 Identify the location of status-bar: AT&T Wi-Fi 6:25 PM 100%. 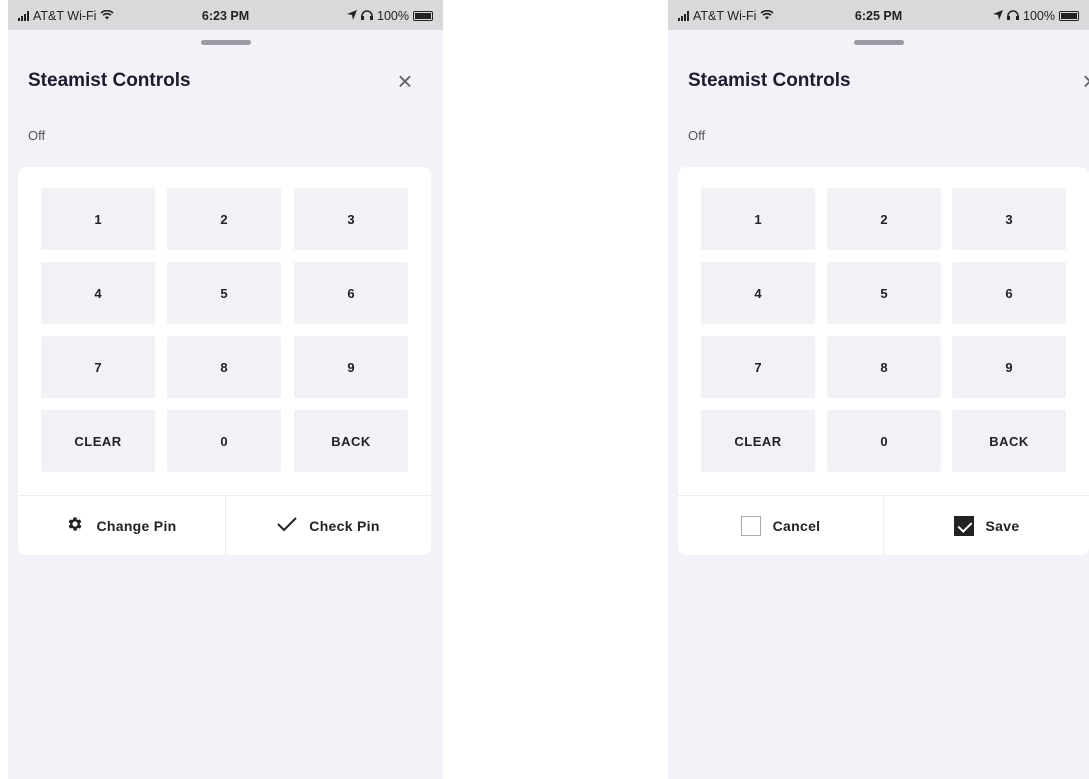
(878, 15).